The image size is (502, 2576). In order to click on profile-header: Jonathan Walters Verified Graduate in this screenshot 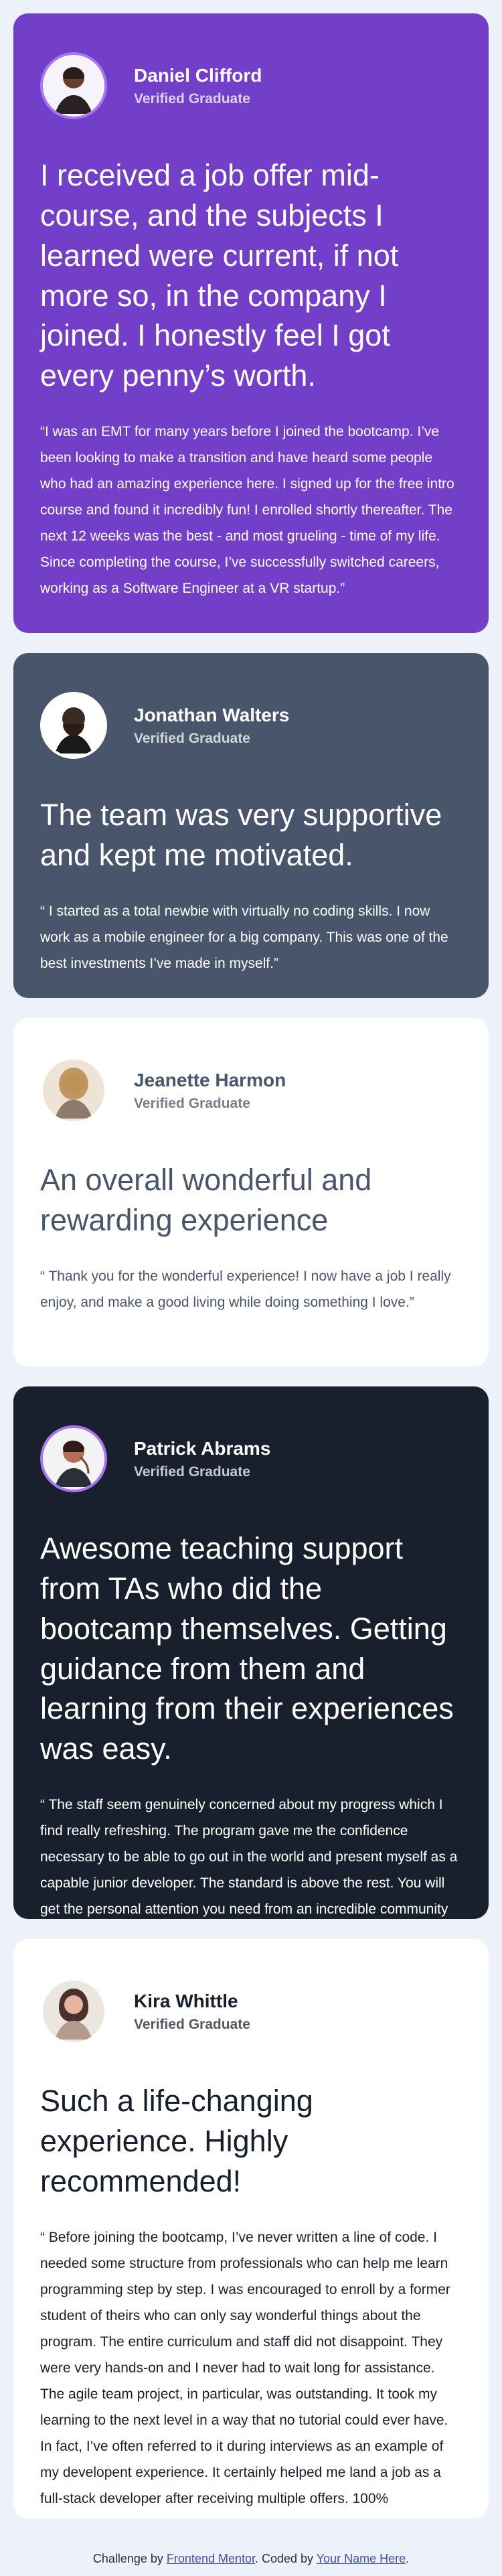, I will do `click(251, 725)`.